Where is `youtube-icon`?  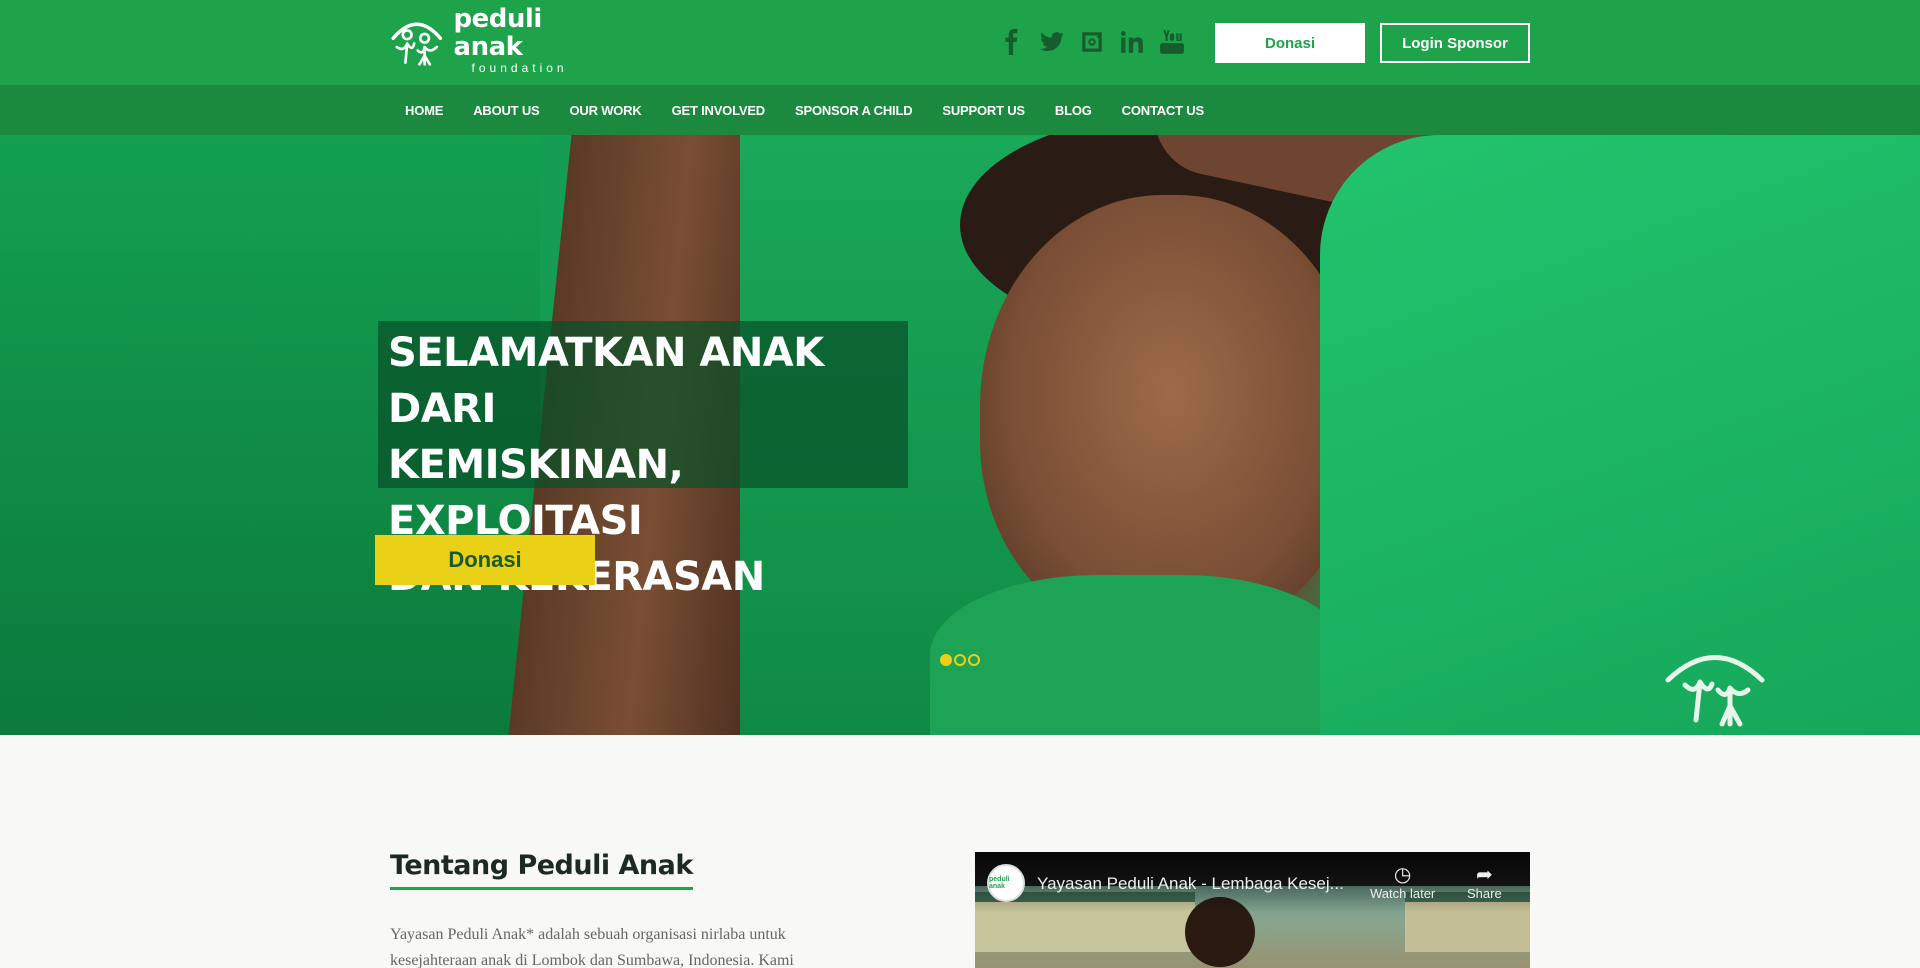
youtube-icon is located at coordinates (1172, 42).